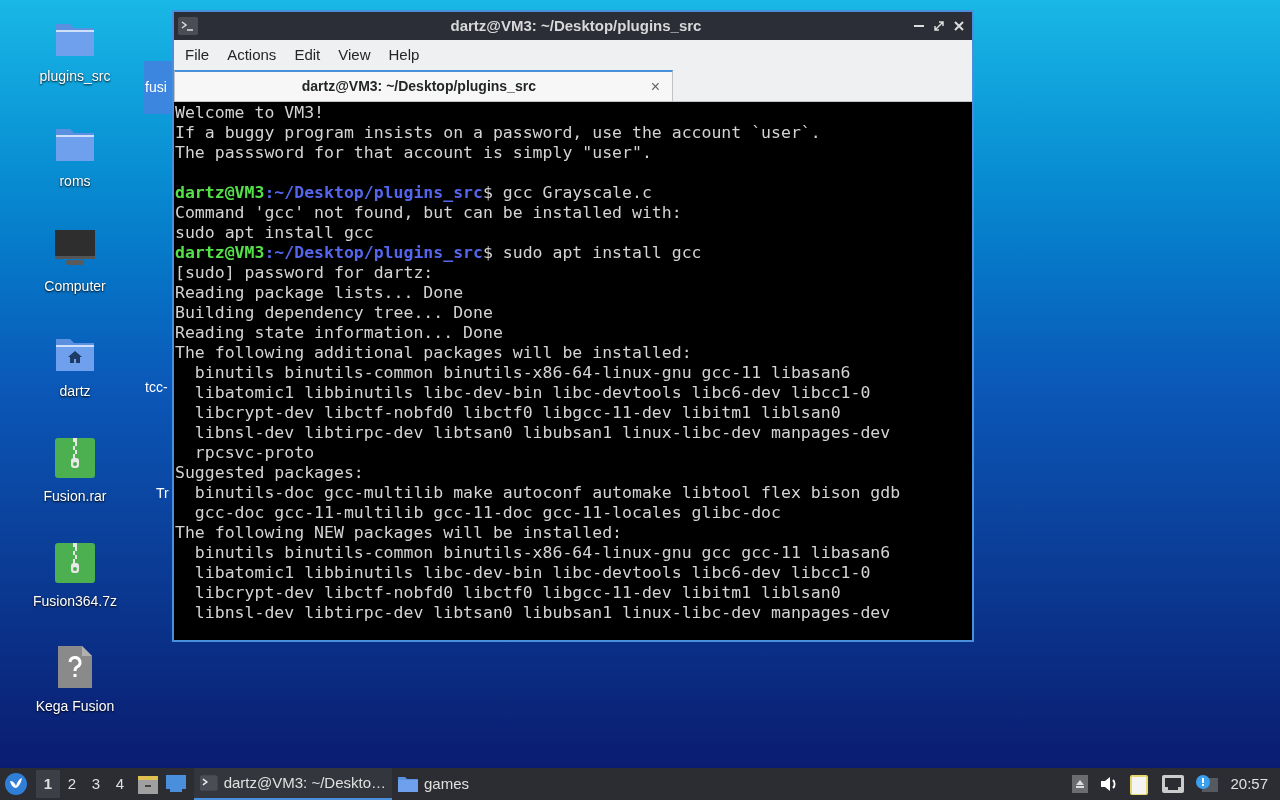  I want to click on terminal-line: Welcome to VM3!, so click(250, 113).